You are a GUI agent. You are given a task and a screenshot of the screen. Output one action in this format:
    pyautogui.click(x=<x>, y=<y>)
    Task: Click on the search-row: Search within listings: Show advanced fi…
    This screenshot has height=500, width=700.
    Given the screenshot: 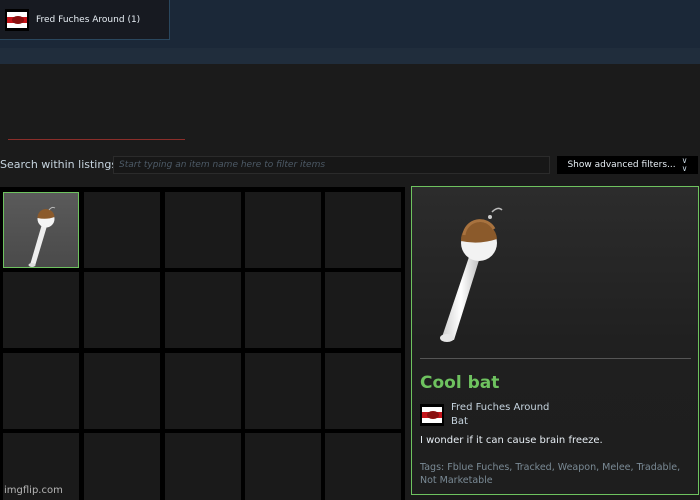 What is the action you would take?
    pyautogui.click(x=350, y=165)
    